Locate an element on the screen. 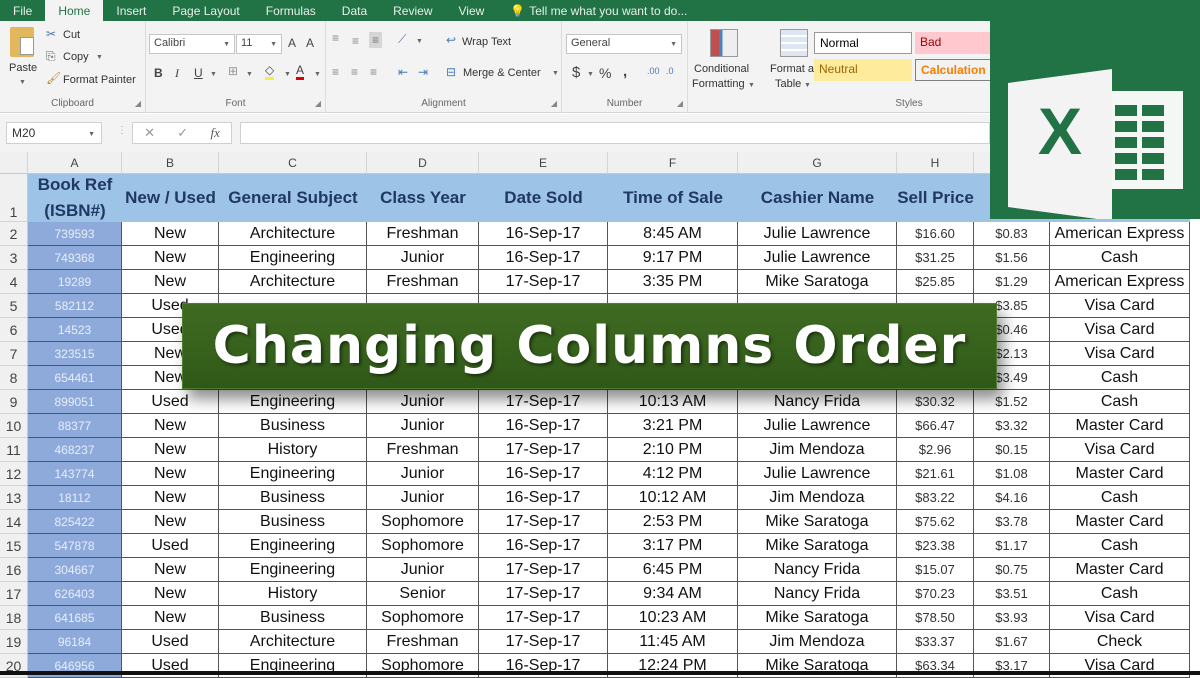  italic-button: I is located at coordinates (177, 73).